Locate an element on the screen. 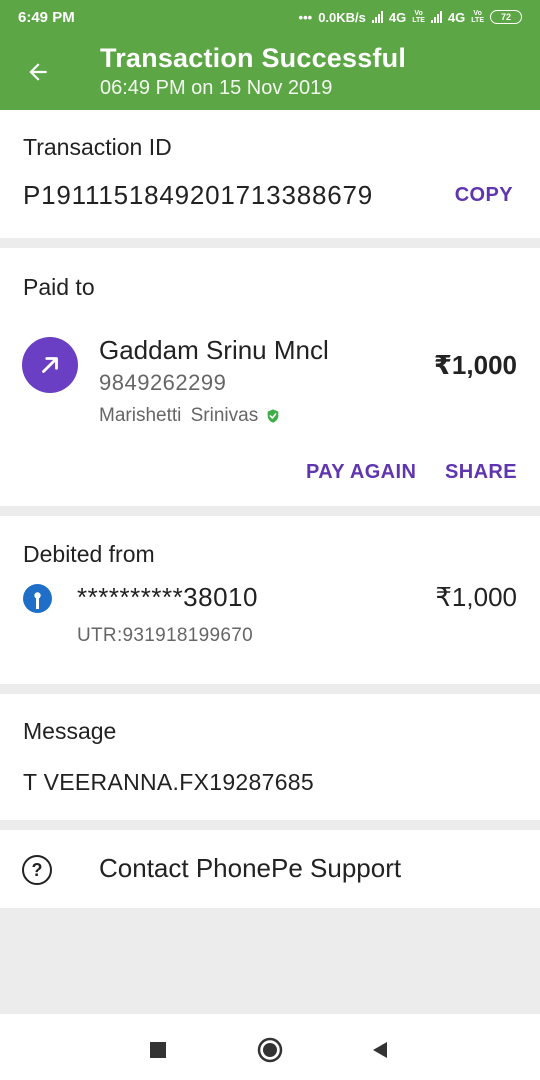 Image resolution: width=540 pixels, height=1080 pixels. debit-amount: ₹1,000 is located at coordinates (476, 597).